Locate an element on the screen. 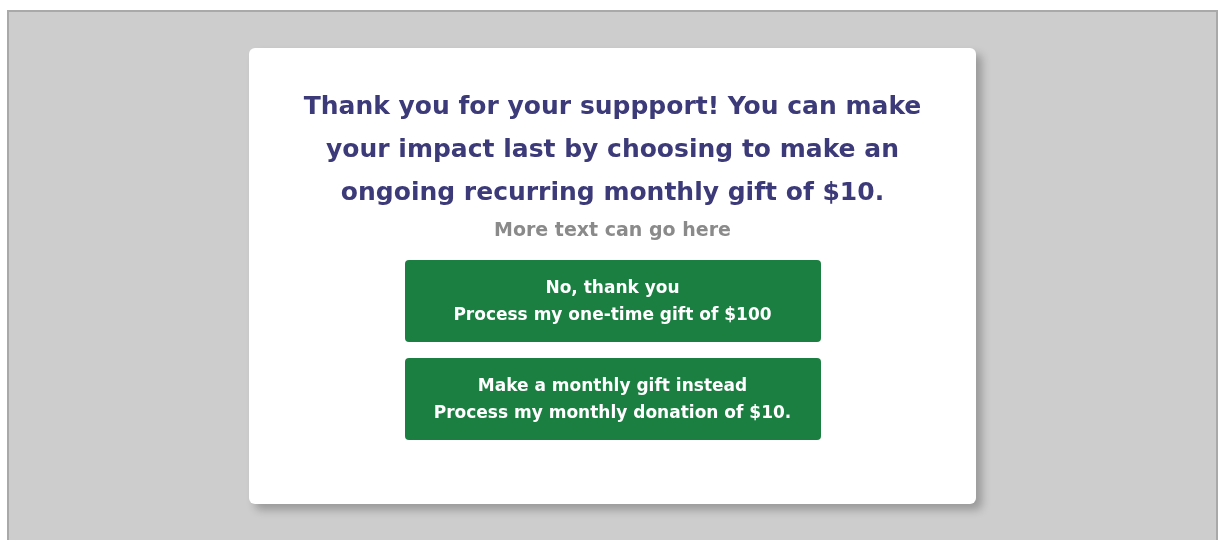 The height and width of the screenshot is (540, 1225). gift-button: Make a monthly gift instead Process my monthly donation of $10. is located at coordinates (612, 398).